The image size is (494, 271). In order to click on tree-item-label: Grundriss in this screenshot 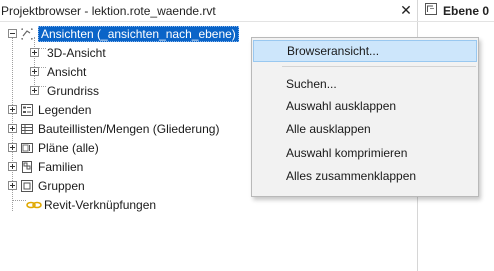, I will do `click(73, 90)`.